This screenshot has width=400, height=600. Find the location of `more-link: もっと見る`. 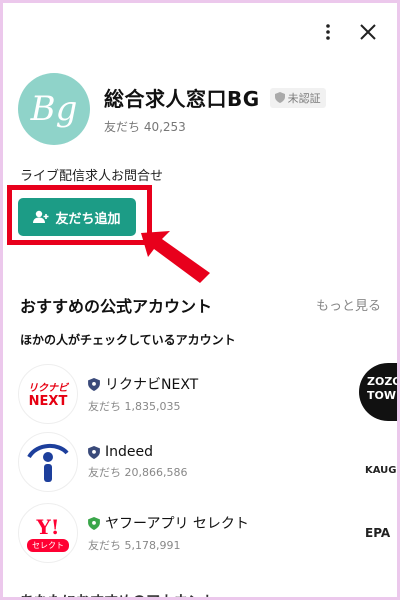

more-link: もっと見る is located at coordinates (348, 304).